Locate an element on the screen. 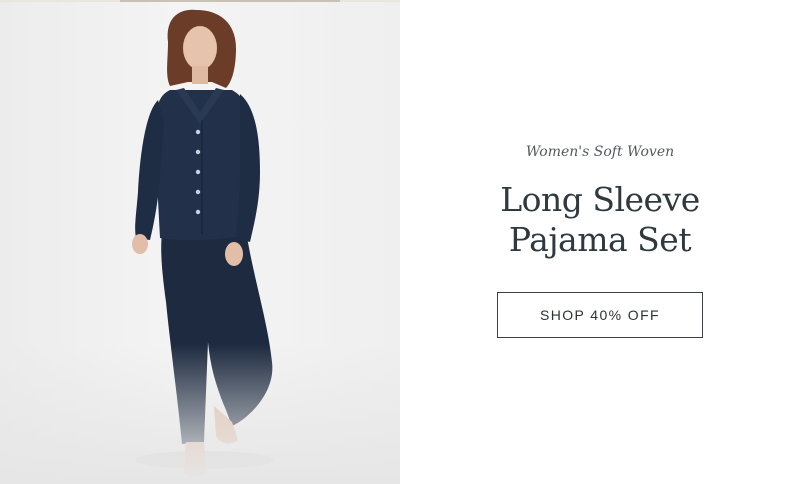 This screenshot has width=800, height=484. shop-button: SHOP 40% OFF is located at coordinates (600, 315).